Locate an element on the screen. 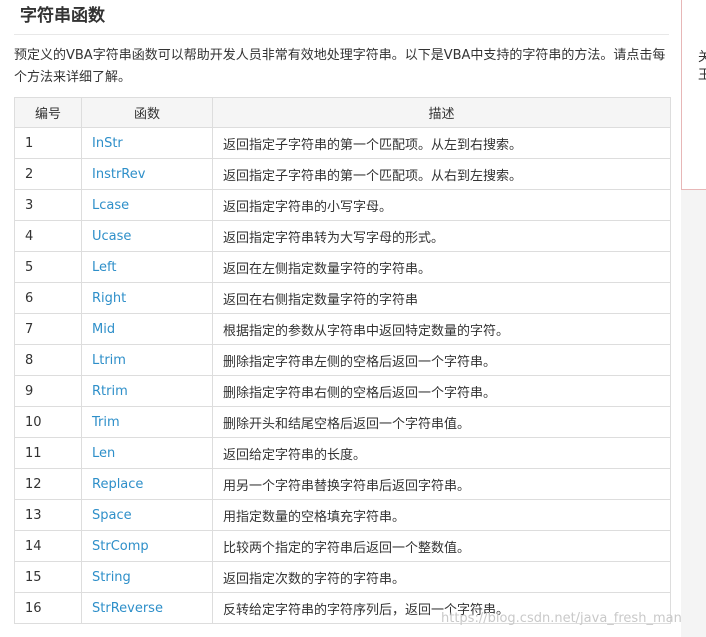  table-row: 3 Lcase 返回指定字符串的小写字母。 is located at coordinates (342, 205).